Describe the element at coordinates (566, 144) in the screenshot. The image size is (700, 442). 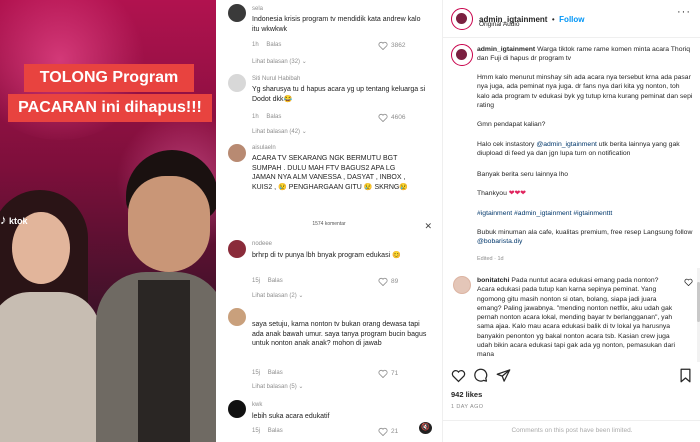
I see `mention-link: @admin_igtainment` at that location.